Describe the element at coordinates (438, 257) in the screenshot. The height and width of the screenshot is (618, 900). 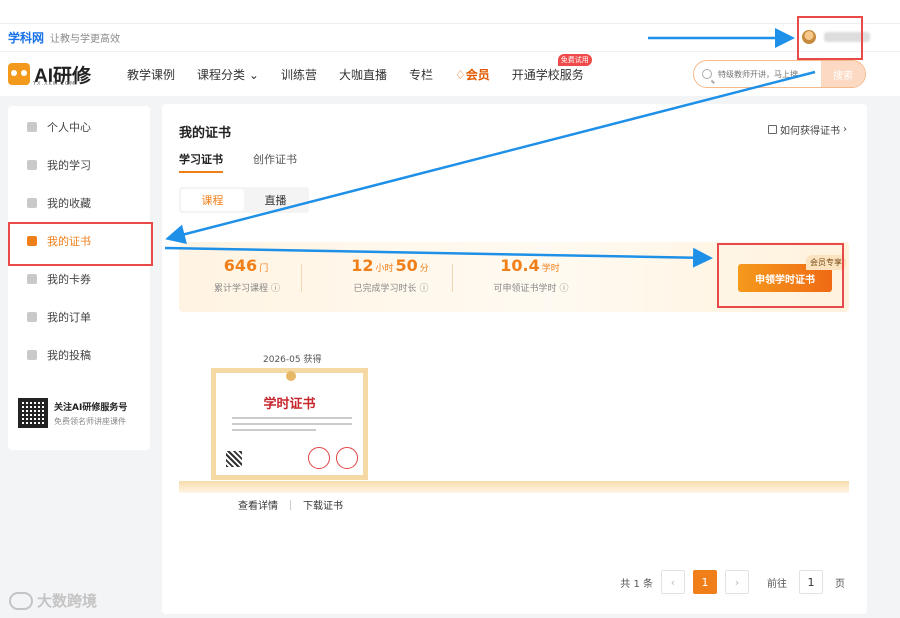
I see `arrow-to-apply` at that location.